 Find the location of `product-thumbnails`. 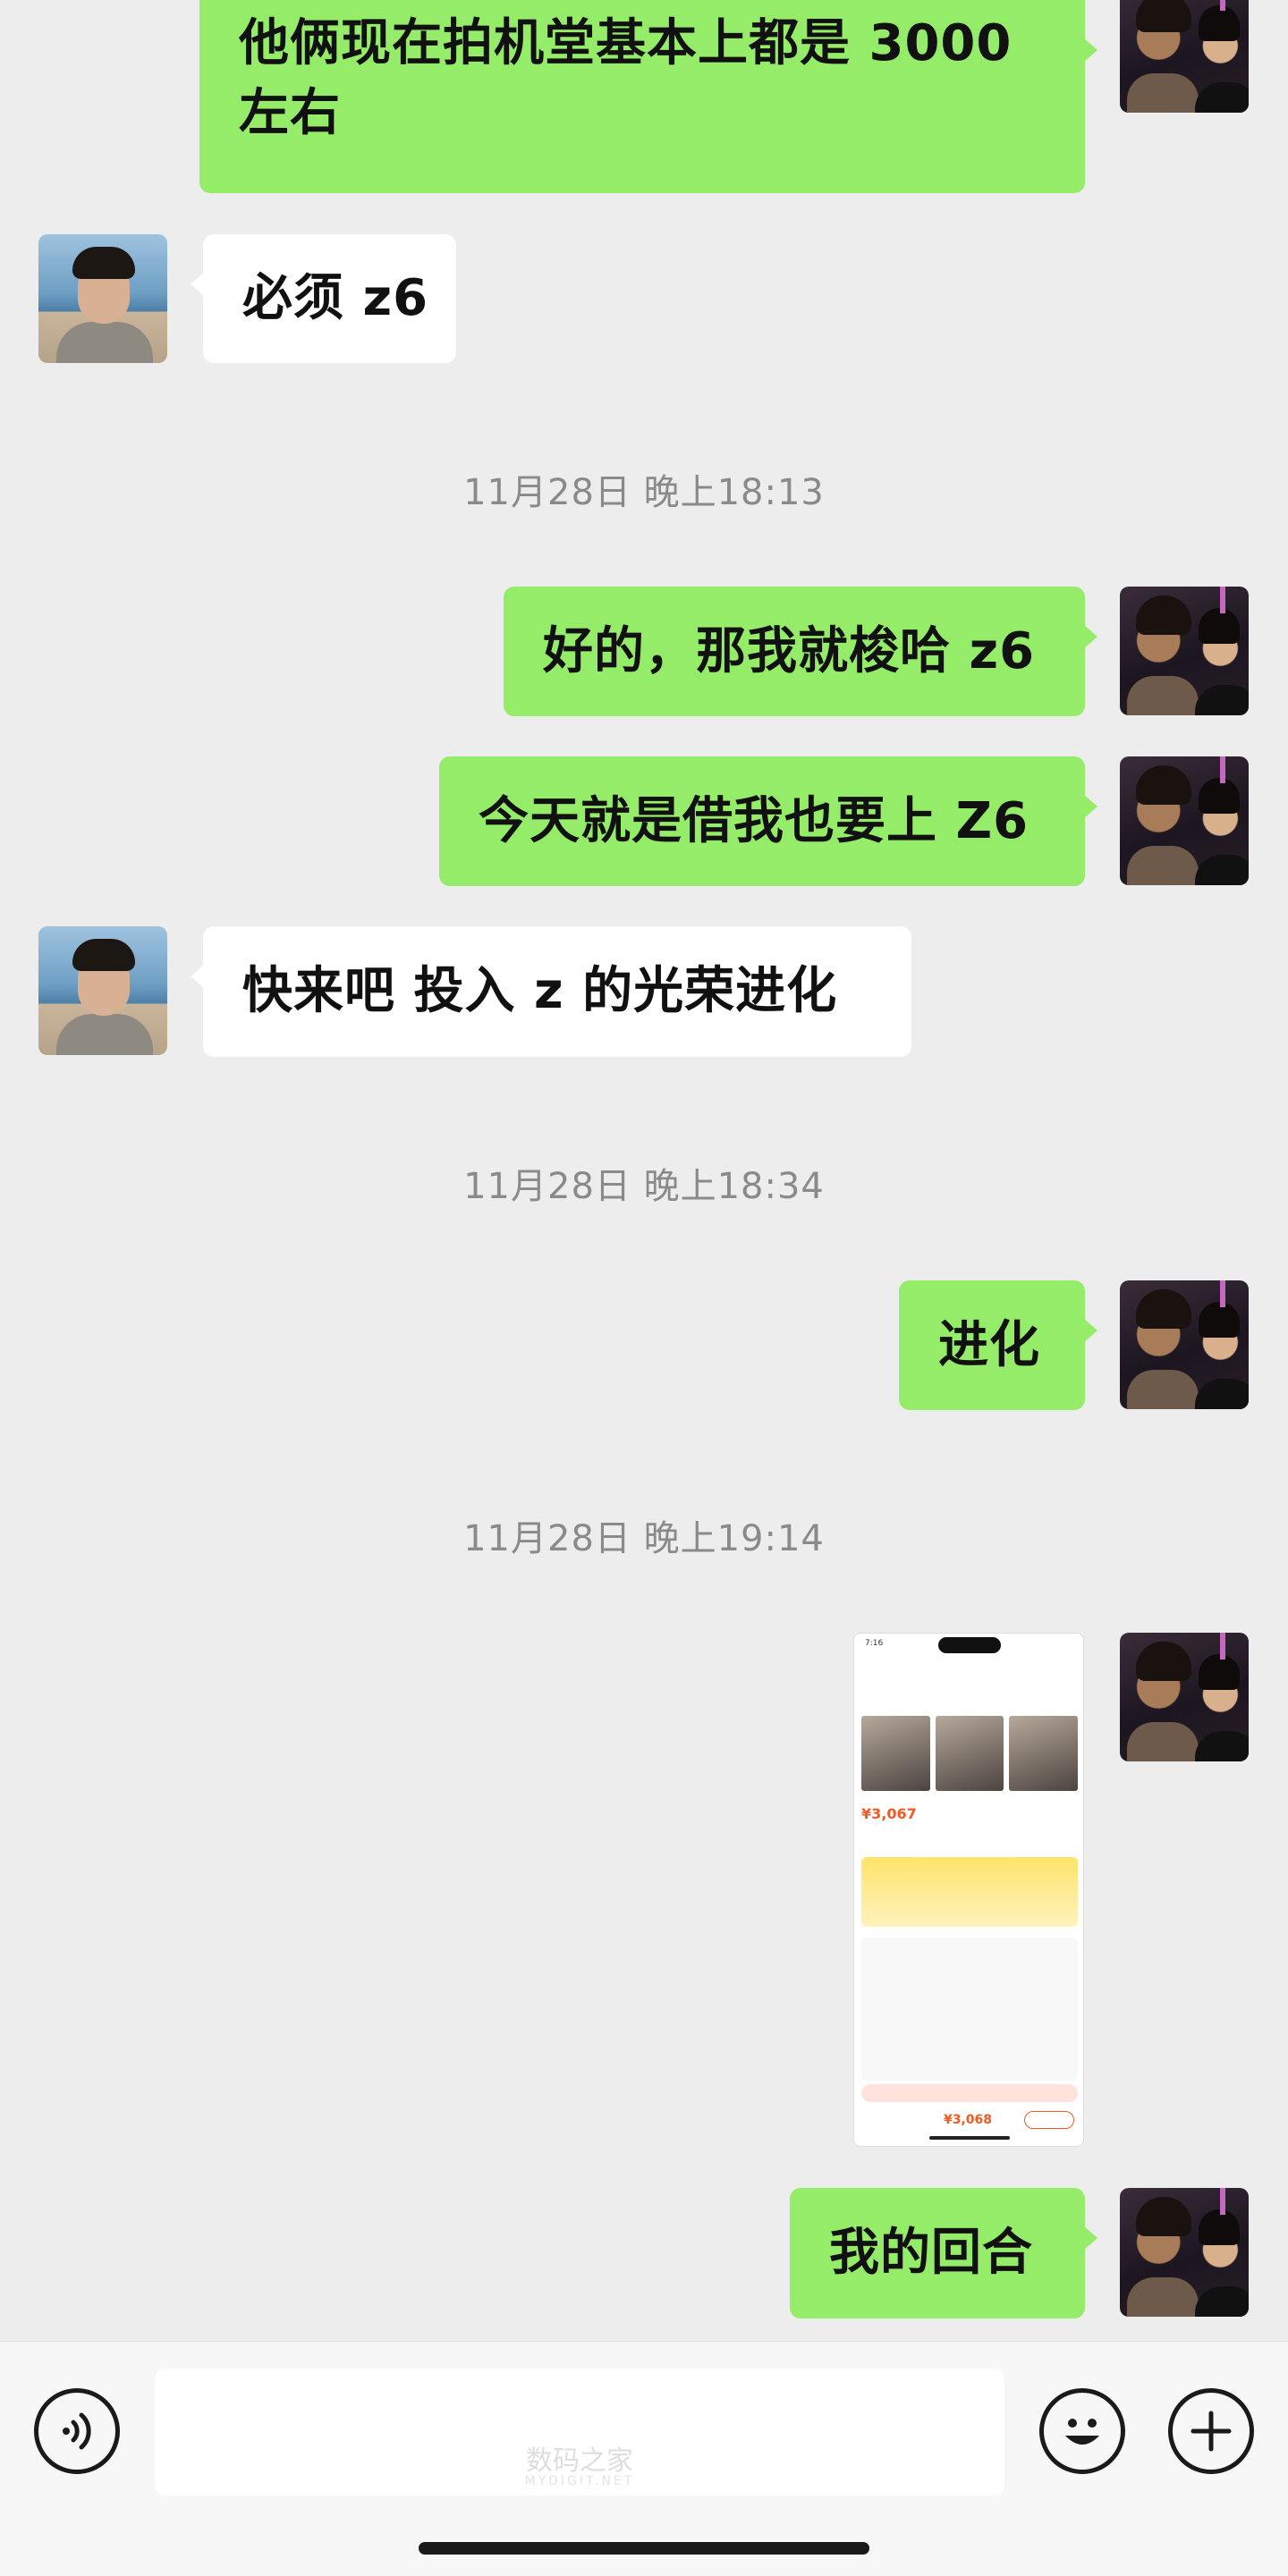

product-thumbnails is located at coordinates (970, 1753).